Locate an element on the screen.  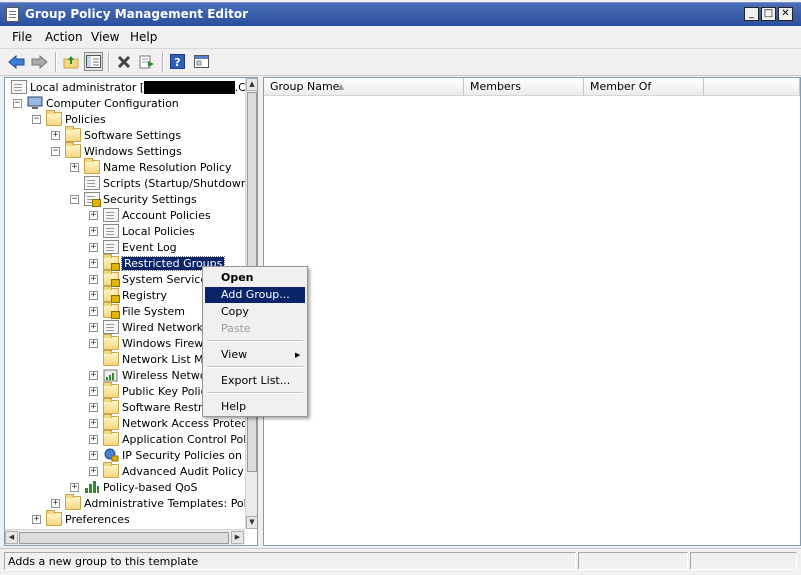
close-button: ✕ is located at coordinates (785, 14).